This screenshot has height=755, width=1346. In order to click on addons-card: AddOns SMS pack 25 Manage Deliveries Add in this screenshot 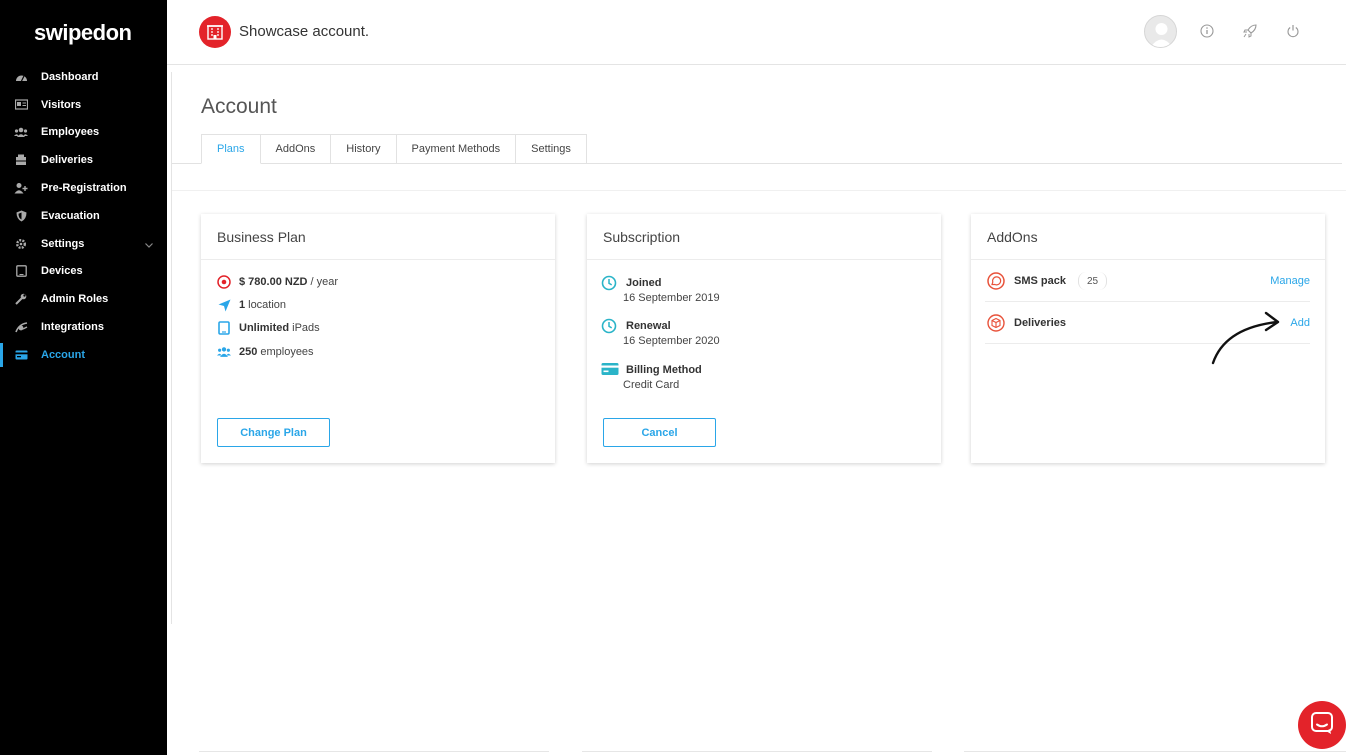, I will do `click(1148, 338)`.